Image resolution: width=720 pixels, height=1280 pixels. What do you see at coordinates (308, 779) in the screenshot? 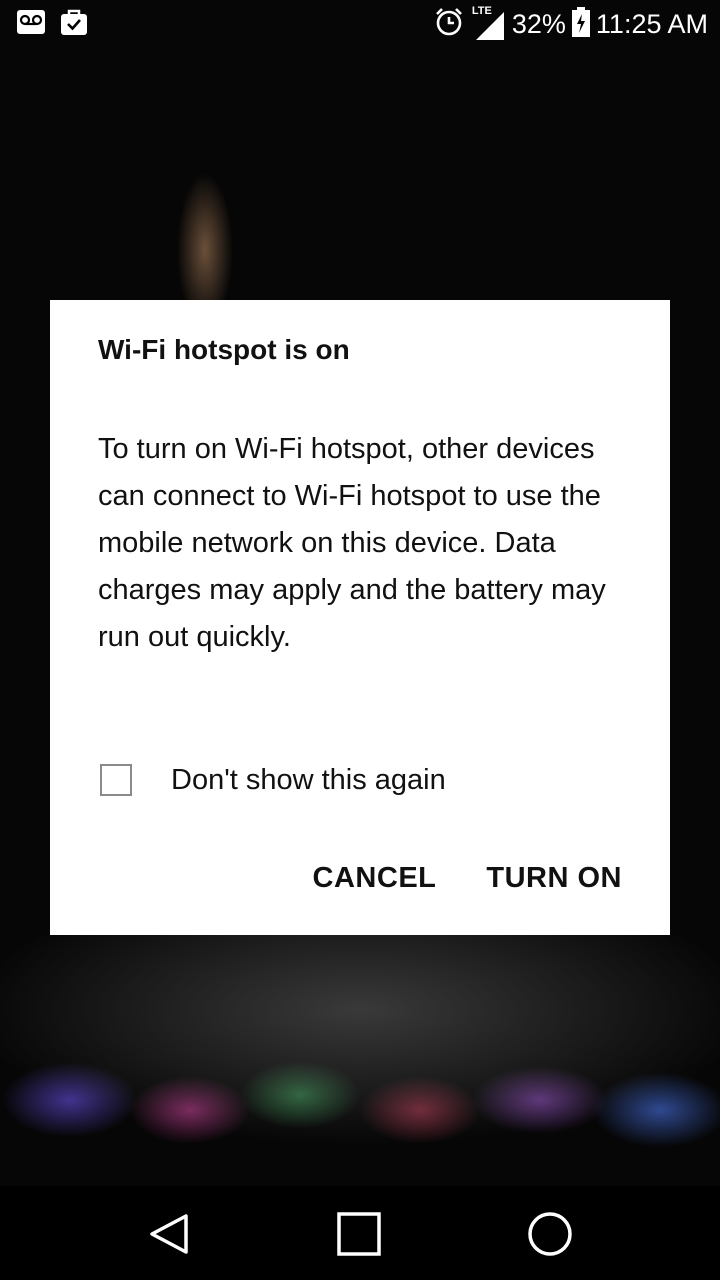
I see `dont-show-again-label: Don't show this again` at bounding box center [308, 779].